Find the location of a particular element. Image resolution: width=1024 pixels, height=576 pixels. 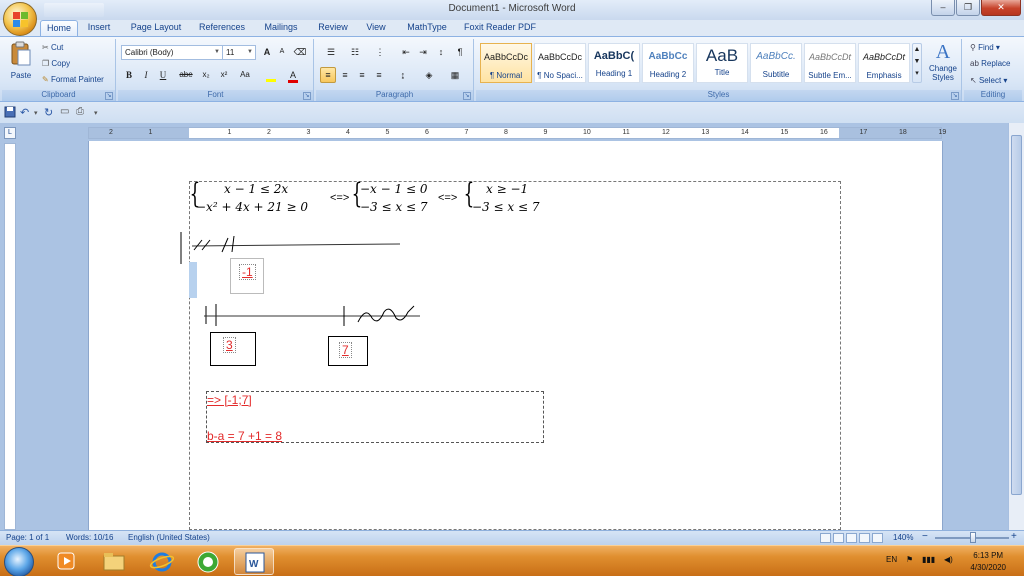

change-case-button: Aa is located at coordinates (245, 75).